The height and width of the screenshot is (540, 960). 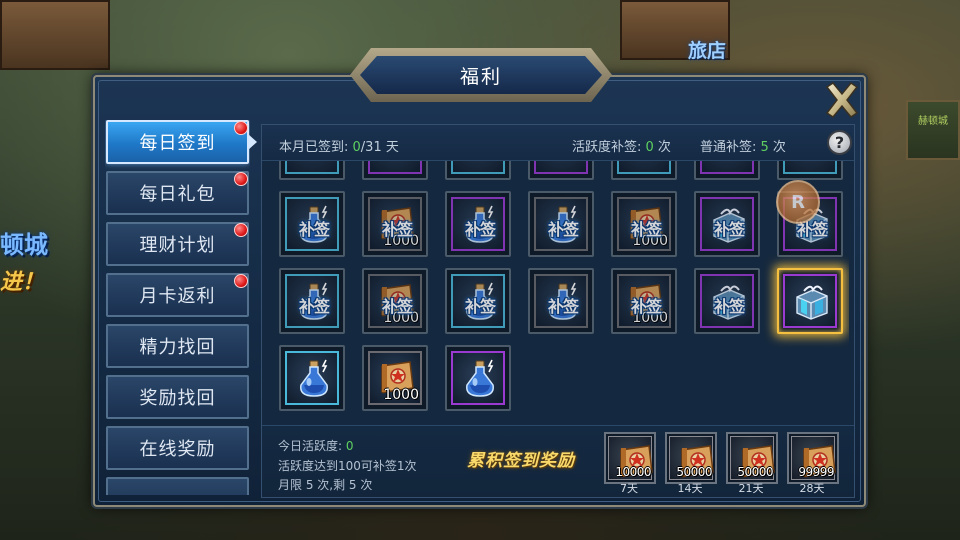 I want to click on window-title: 福利, so click(x=480, y=76).